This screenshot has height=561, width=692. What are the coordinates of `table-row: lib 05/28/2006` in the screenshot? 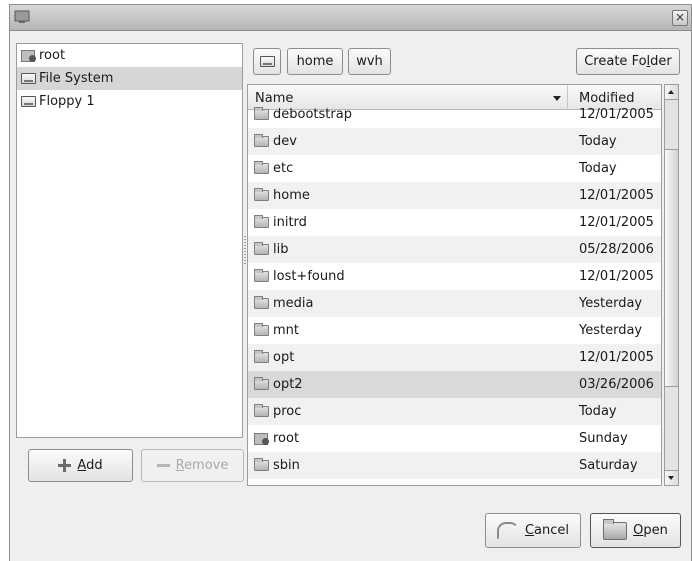 It's located at (454, 249).